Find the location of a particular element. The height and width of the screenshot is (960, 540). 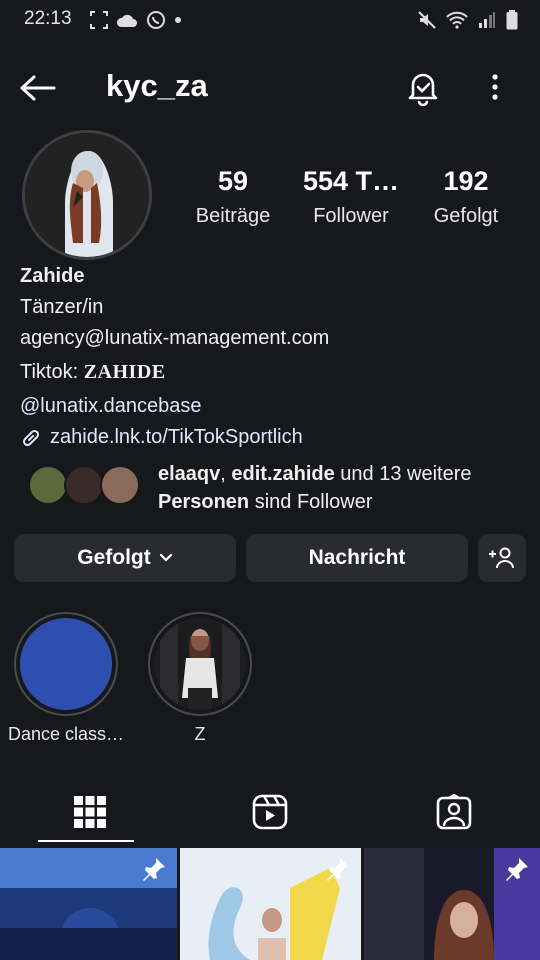

stat-following-label: Gefolgt is located at coordinates (466, 216).